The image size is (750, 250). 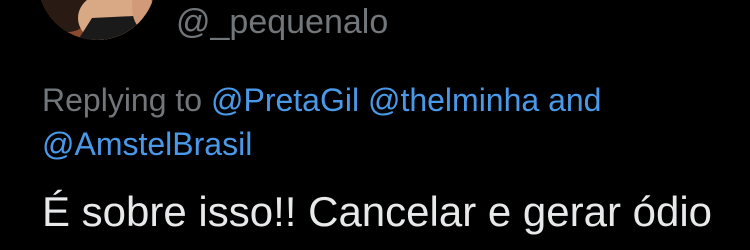 What do you see at coordinates (575, 100) in the screenshot?
I see `mention-conjunction: and` at bounding box center [575, 100].